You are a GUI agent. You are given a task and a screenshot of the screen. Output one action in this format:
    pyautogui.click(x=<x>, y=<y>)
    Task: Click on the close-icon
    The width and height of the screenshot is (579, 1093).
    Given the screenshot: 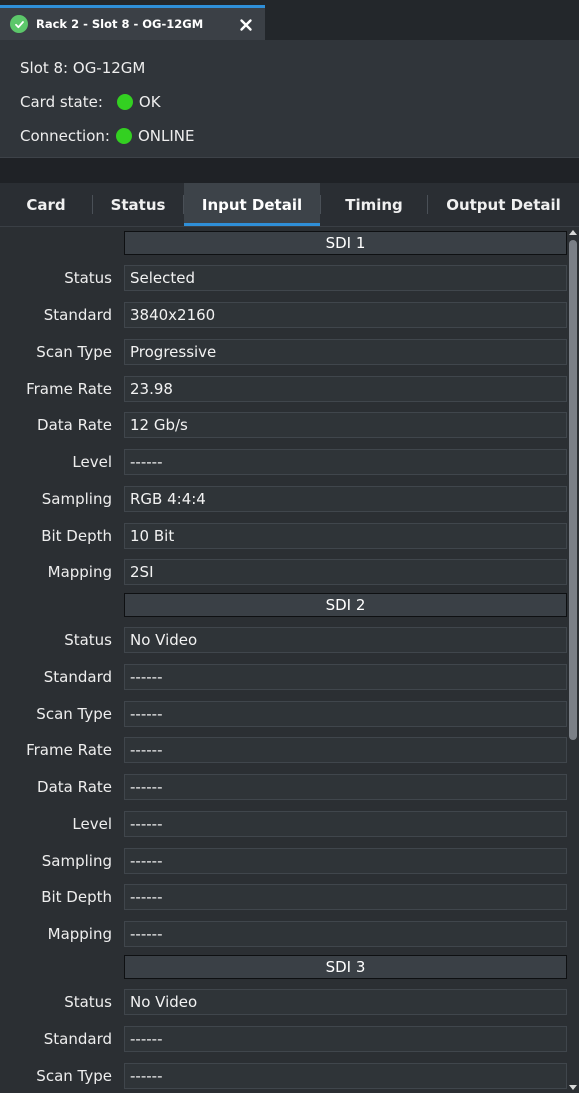 What is the action you would take?
    pyautogui.click(x=246, y=24)
    